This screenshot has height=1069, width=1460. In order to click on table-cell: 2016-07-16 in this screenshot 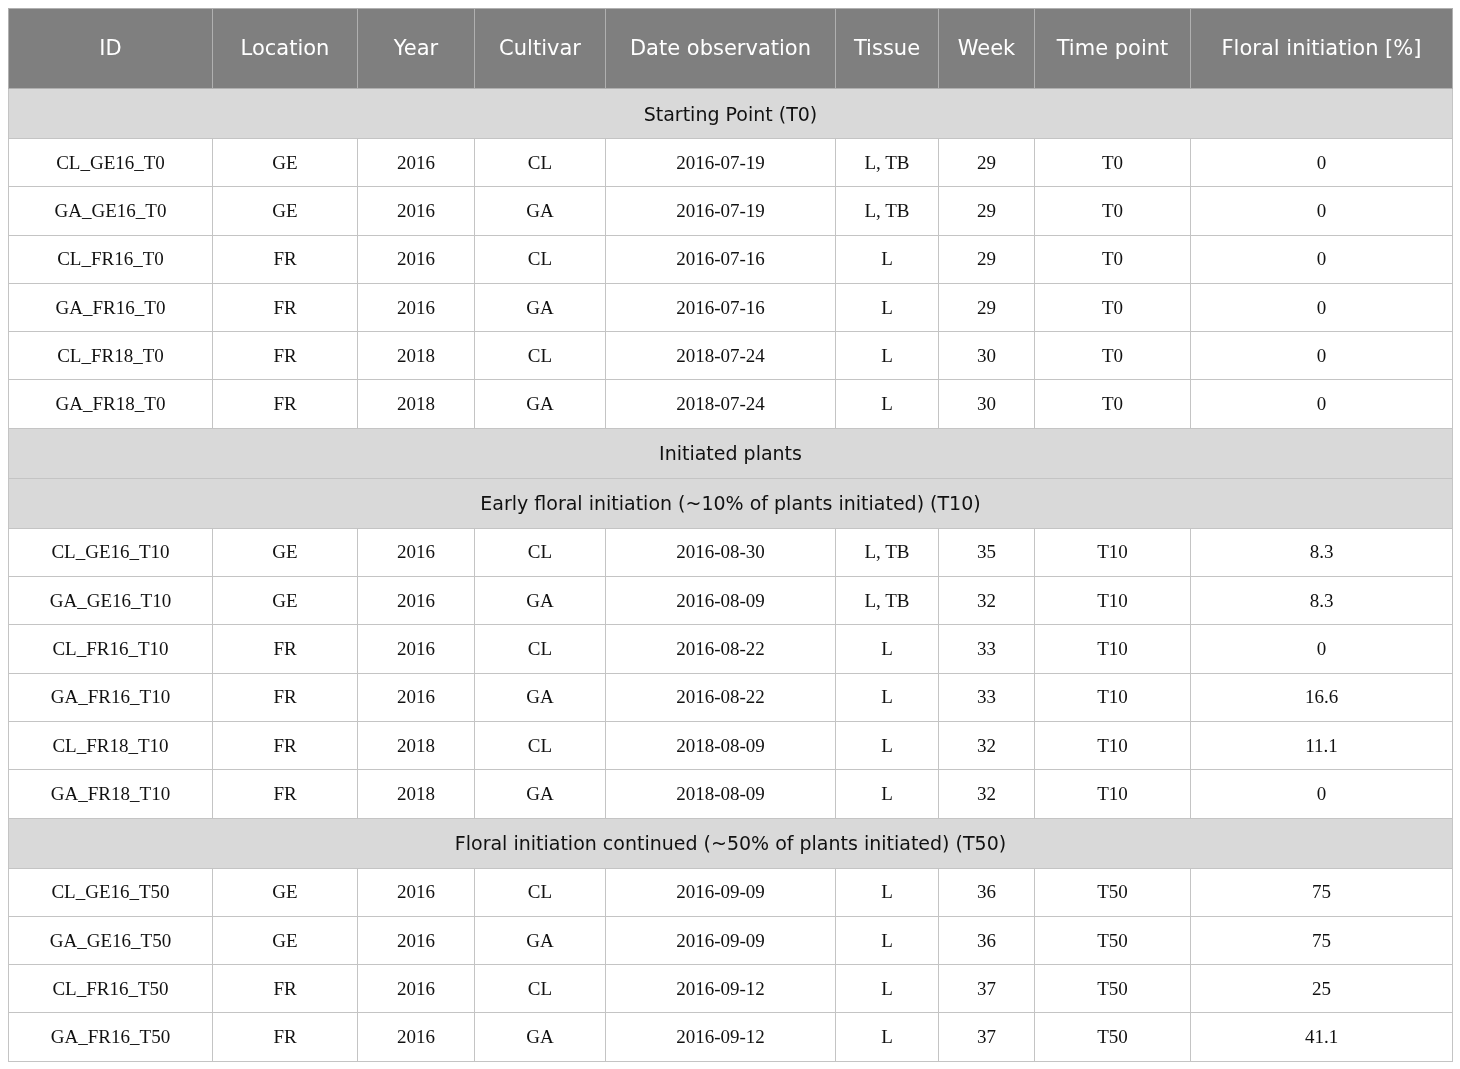, I will do `click(720, 259)`.